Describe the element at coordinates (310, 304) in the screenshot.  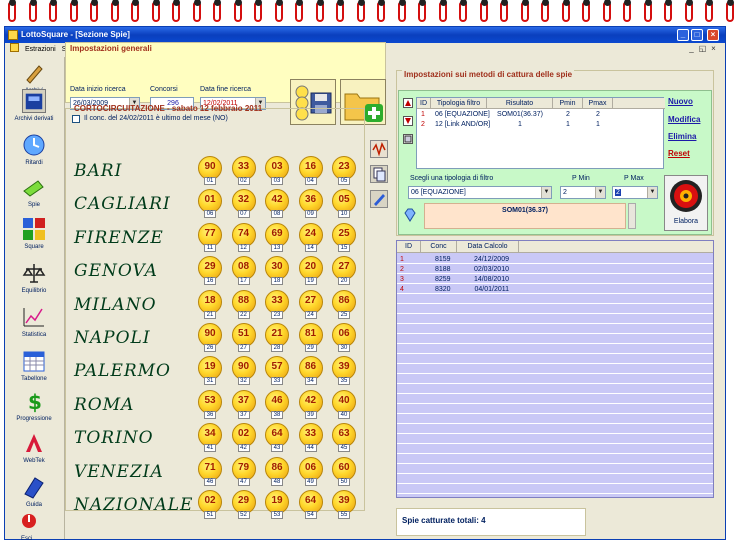
I see `number-ball: 27 24` at that location.